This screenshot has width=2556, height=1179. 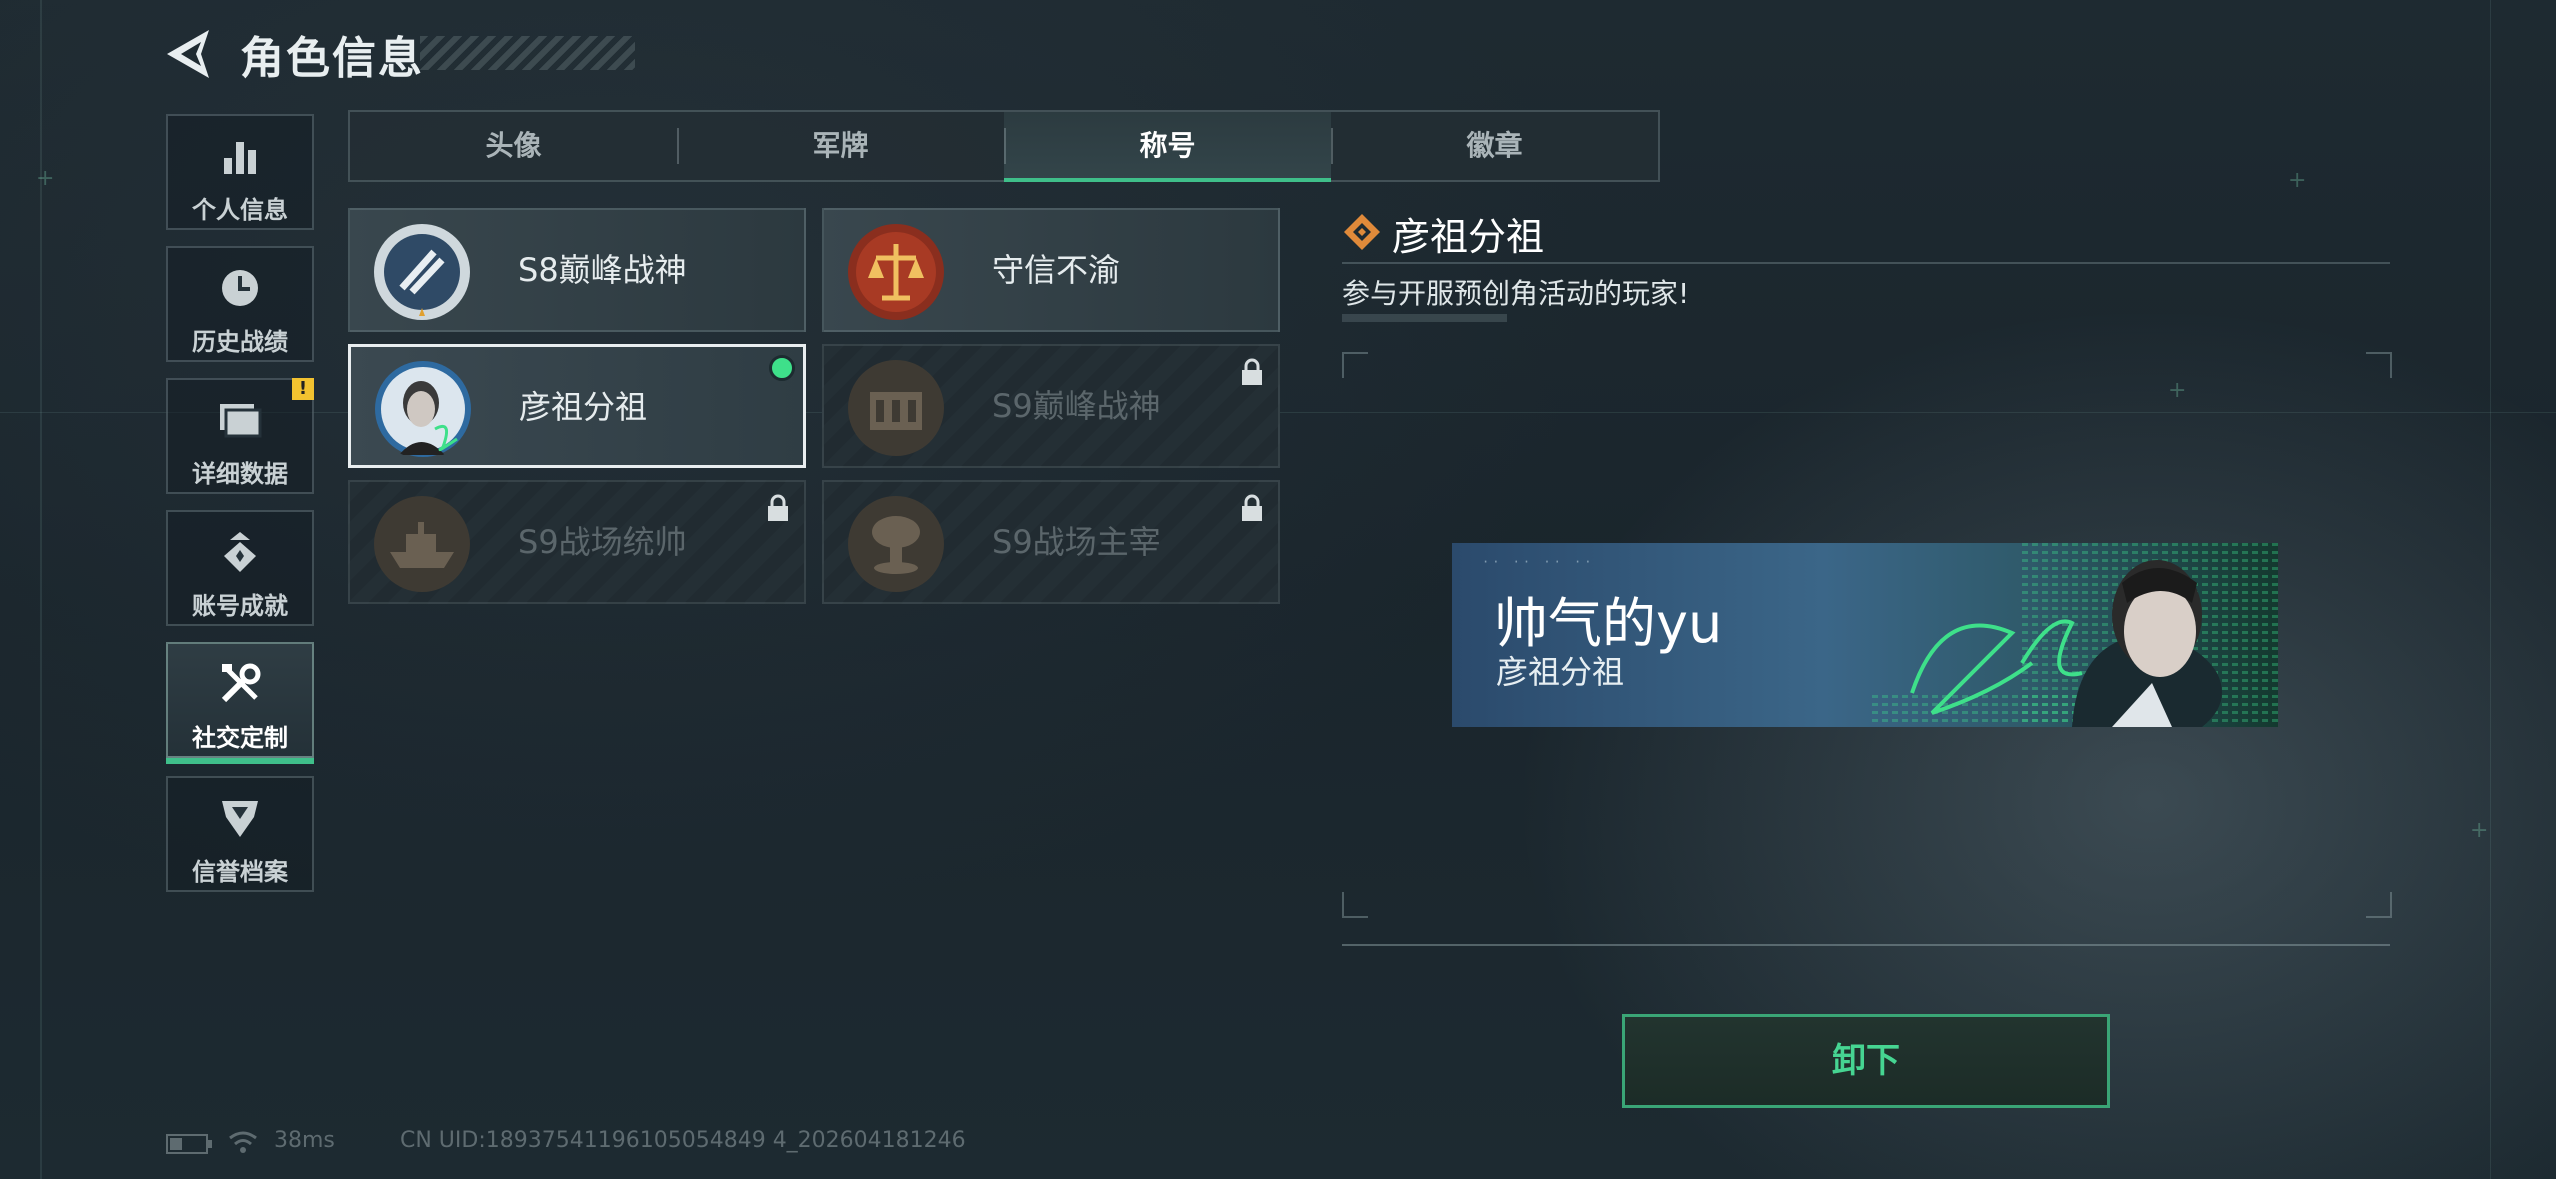 I want to click on diamond-icon, so click(x=1362, y=232).